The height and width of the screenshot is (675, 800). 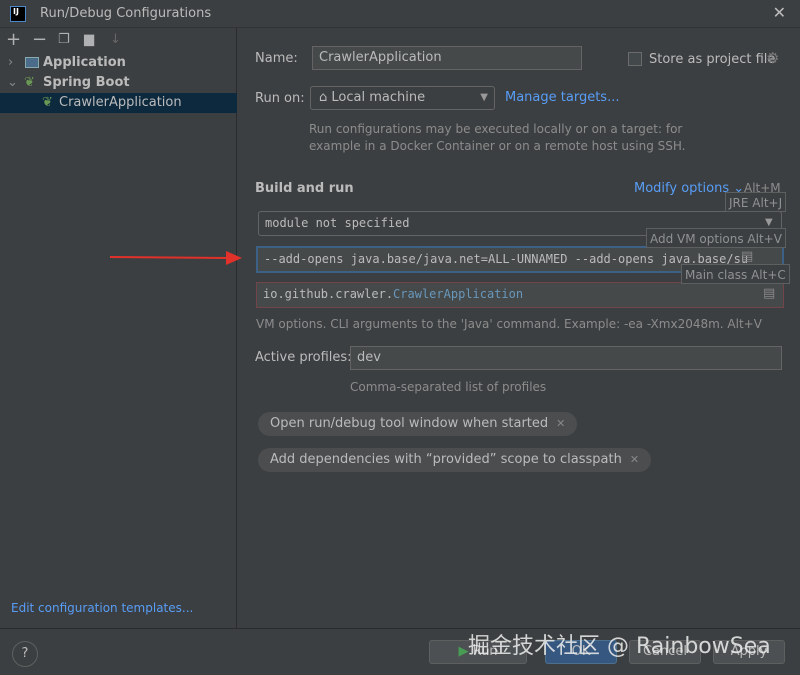 What do you see at coordinates (447, 58) in the screenshot?
I see `name-field: CrawlerApplication` at bounding box center [447, 58].